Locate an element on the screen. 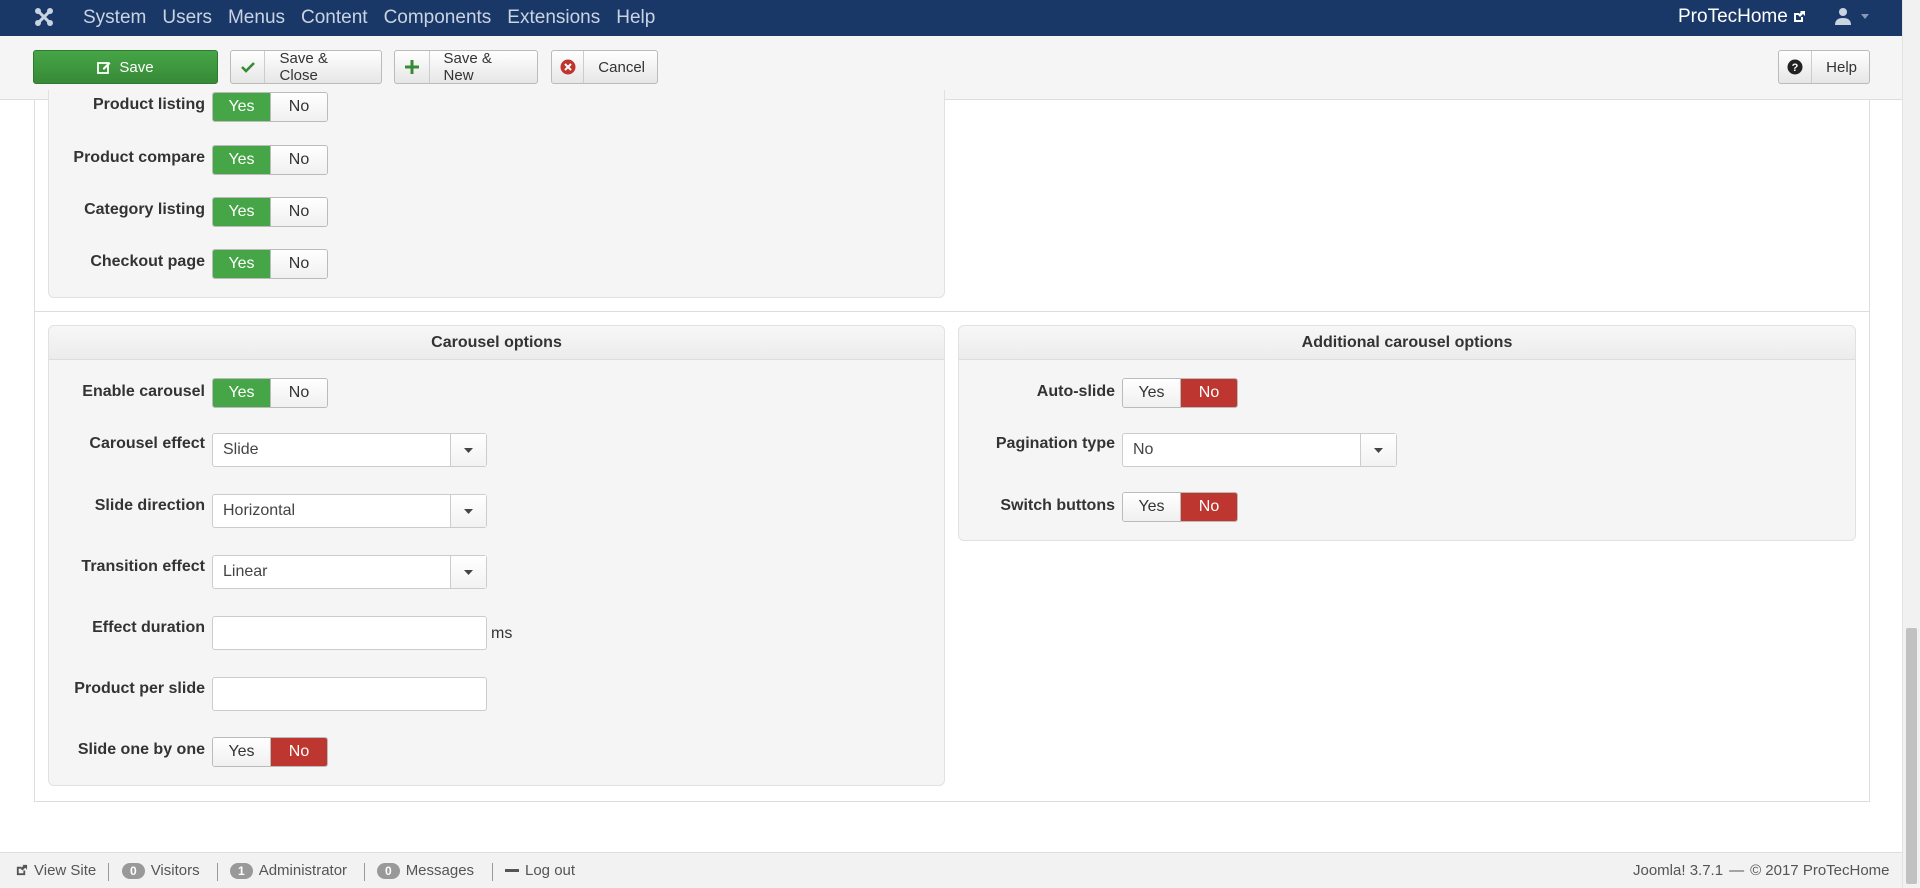 Image resolution: width=1920 pixels, height=888 pixels. auto-slide-toggle: Yes No is located at coordinates (1180, 393).